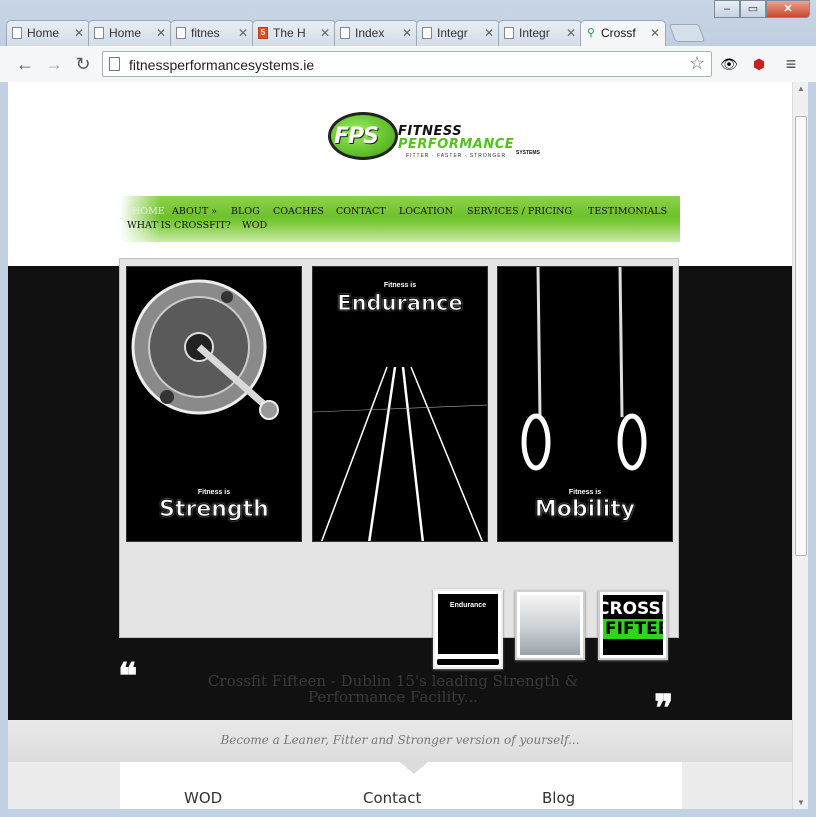 This screenshot has width=816, height=817. What do you see at coordinates (585, 404) in the screenshot?
I see `slide-mobility: Fitness is Mobility` at bounding box center [585, 404].